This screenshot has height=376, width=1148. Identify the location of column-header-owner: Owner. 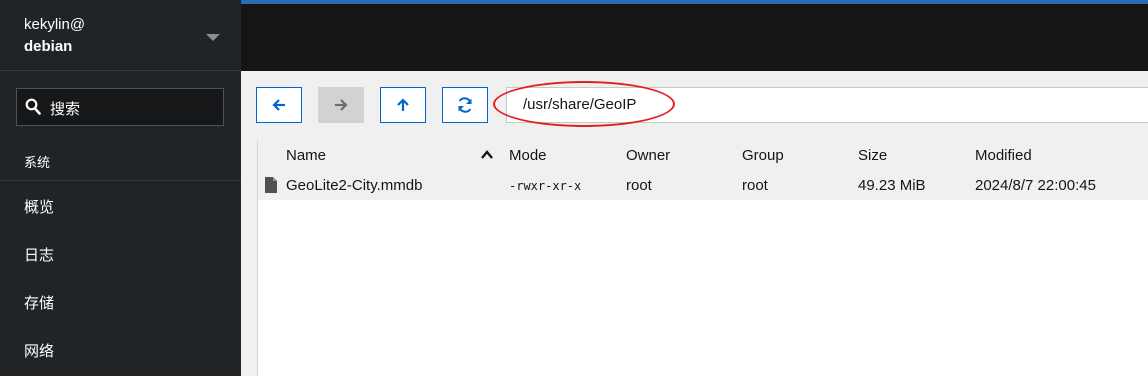
(648, 155).